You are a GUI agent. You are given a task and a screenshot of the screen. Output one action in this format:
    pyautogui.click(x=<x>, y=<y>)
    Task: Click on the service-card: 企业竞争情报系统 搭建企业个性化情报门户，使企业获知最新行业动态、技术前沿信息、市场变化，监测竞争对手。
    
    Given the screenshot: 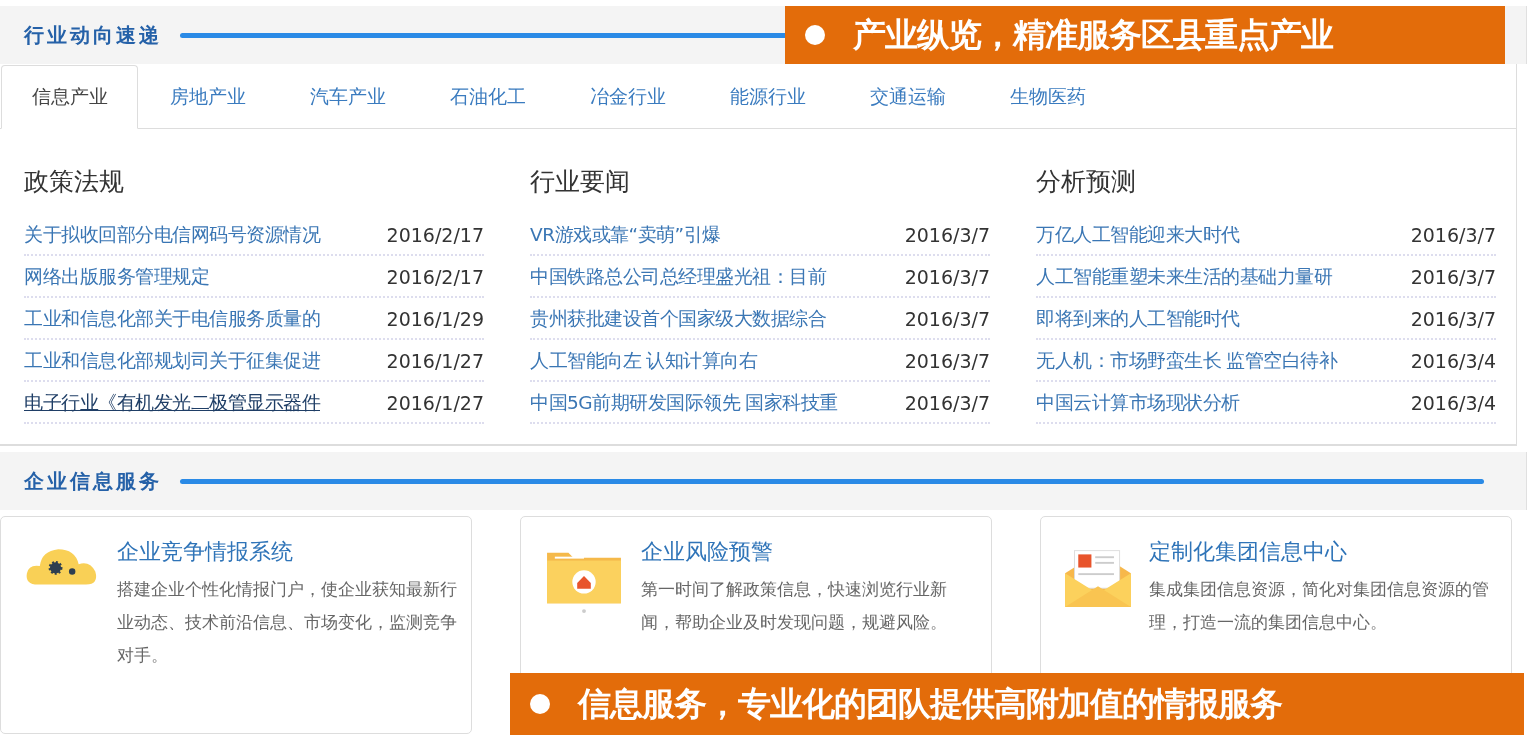 What is the action you would take?
    pyautogui.click(x=236, y=625)
    